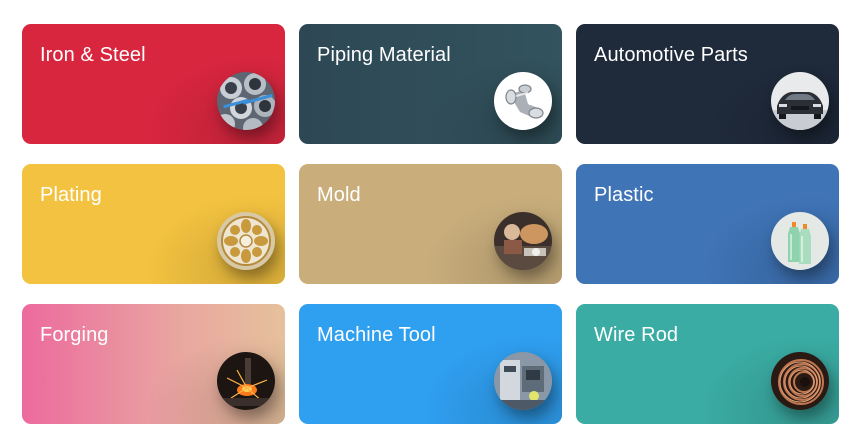 The image size is (865, 447). Describe the element at coordinates (246, 381) in the screenshot. I see `forging-sparks-icon` at that location.